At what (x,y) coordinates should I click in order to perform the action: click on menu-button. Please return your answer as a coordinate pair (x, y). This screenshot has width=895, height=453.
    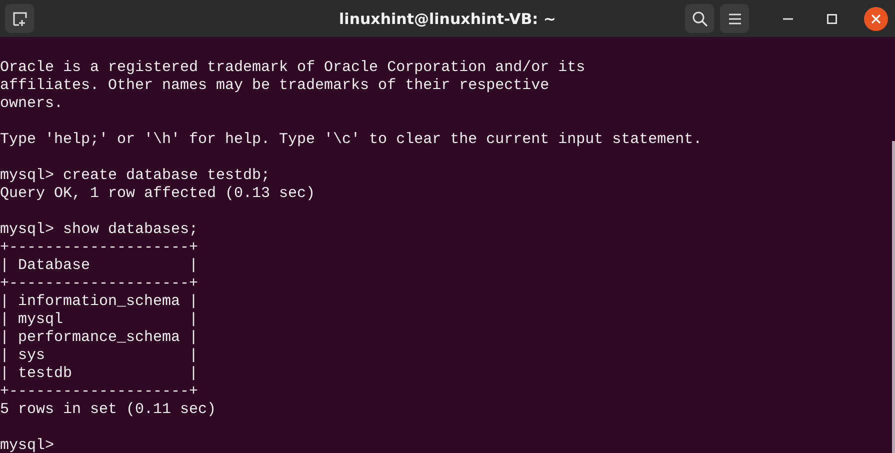
    Looking at the image, I should click on (734, 18).